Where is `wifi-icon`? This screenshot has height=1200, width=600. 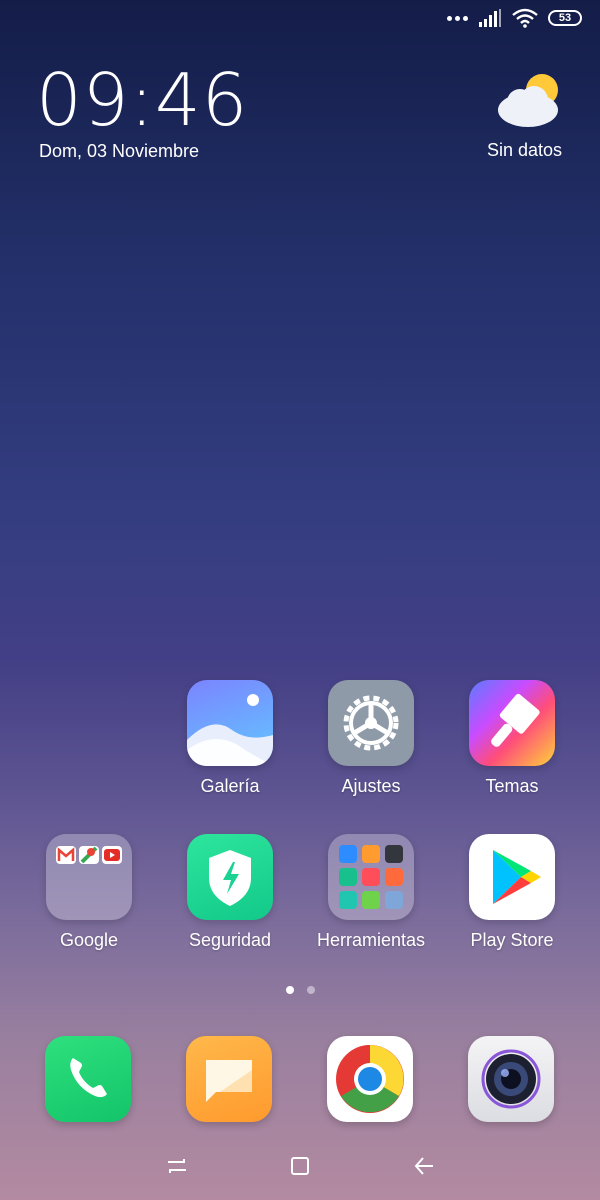
wifi-icon is located at coordinates (525, 18).